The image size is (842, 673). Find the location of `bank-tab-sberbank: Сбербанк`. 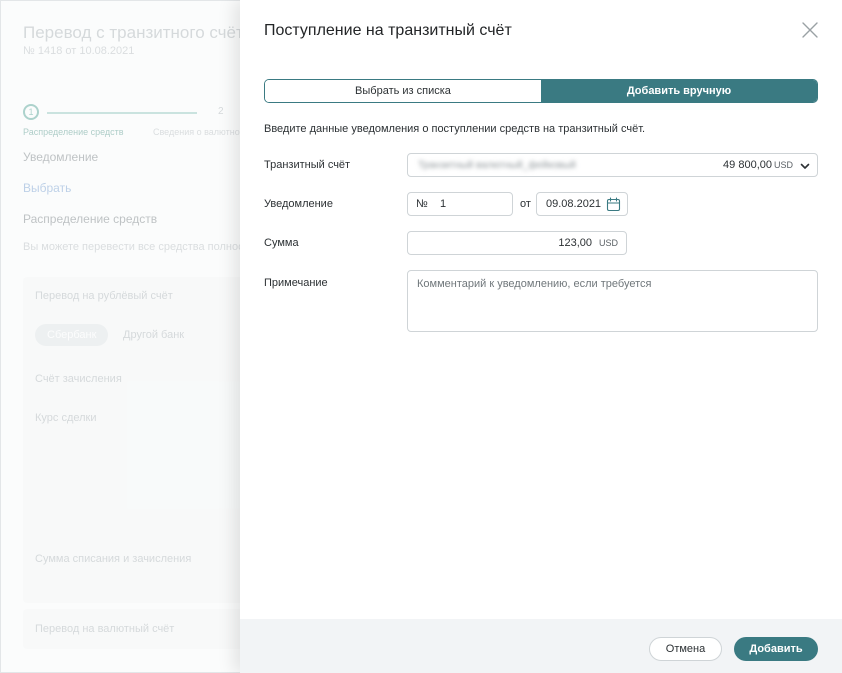

bank-tab-sberbank: Сбербанк is located at coordinates (72, 335).